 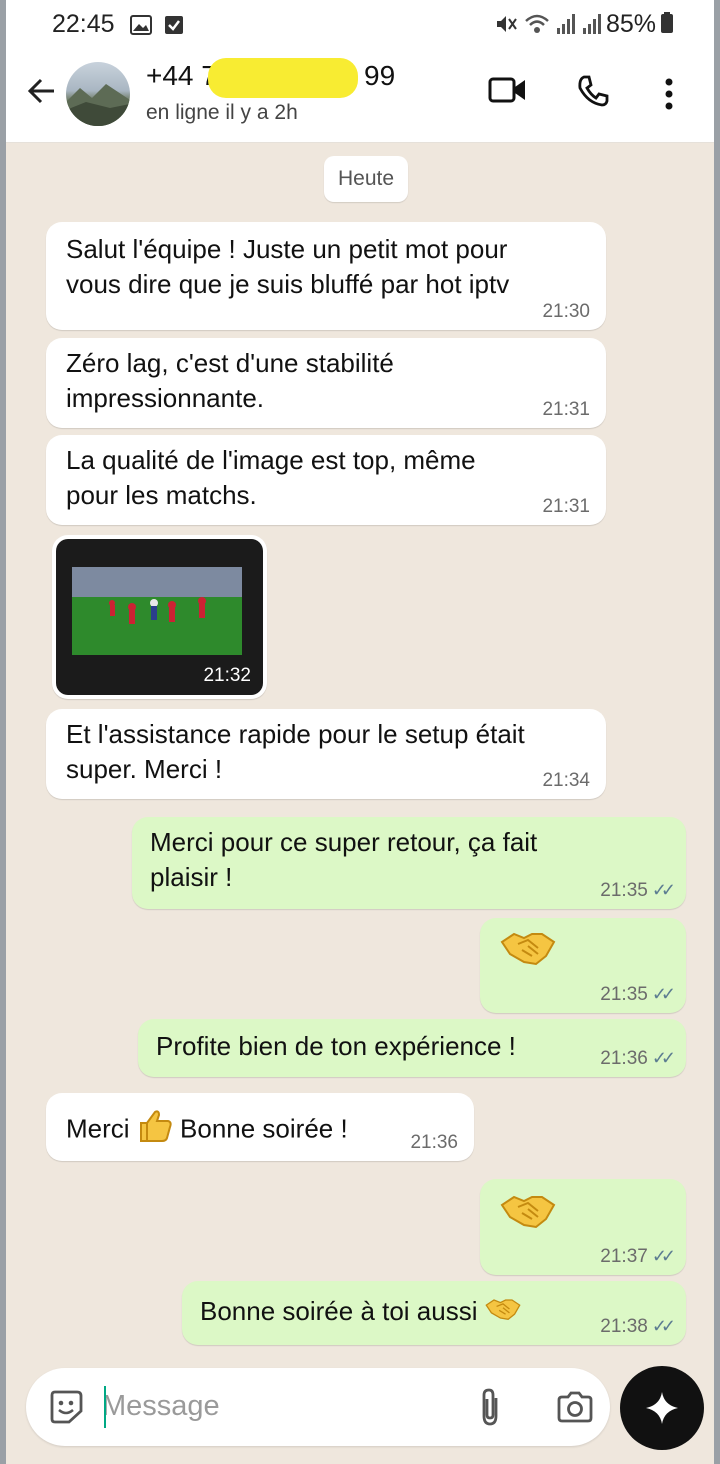 What do you see at coordinates (624, 1326) in the screenshot?
I see `message-time: 21:38` at bounding box center [624, 1326].